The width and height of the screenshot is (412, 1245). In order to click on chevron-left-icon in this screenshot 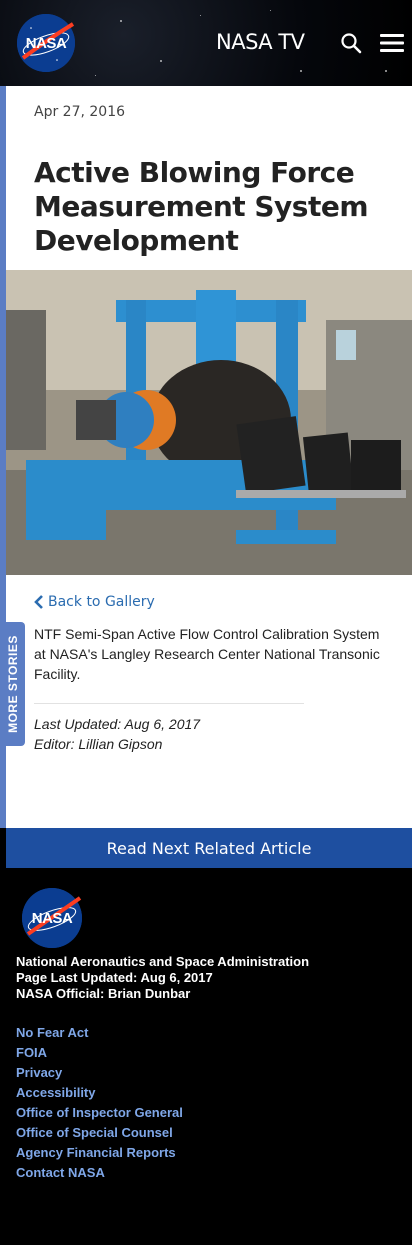, I will do `click(38, 602)`.